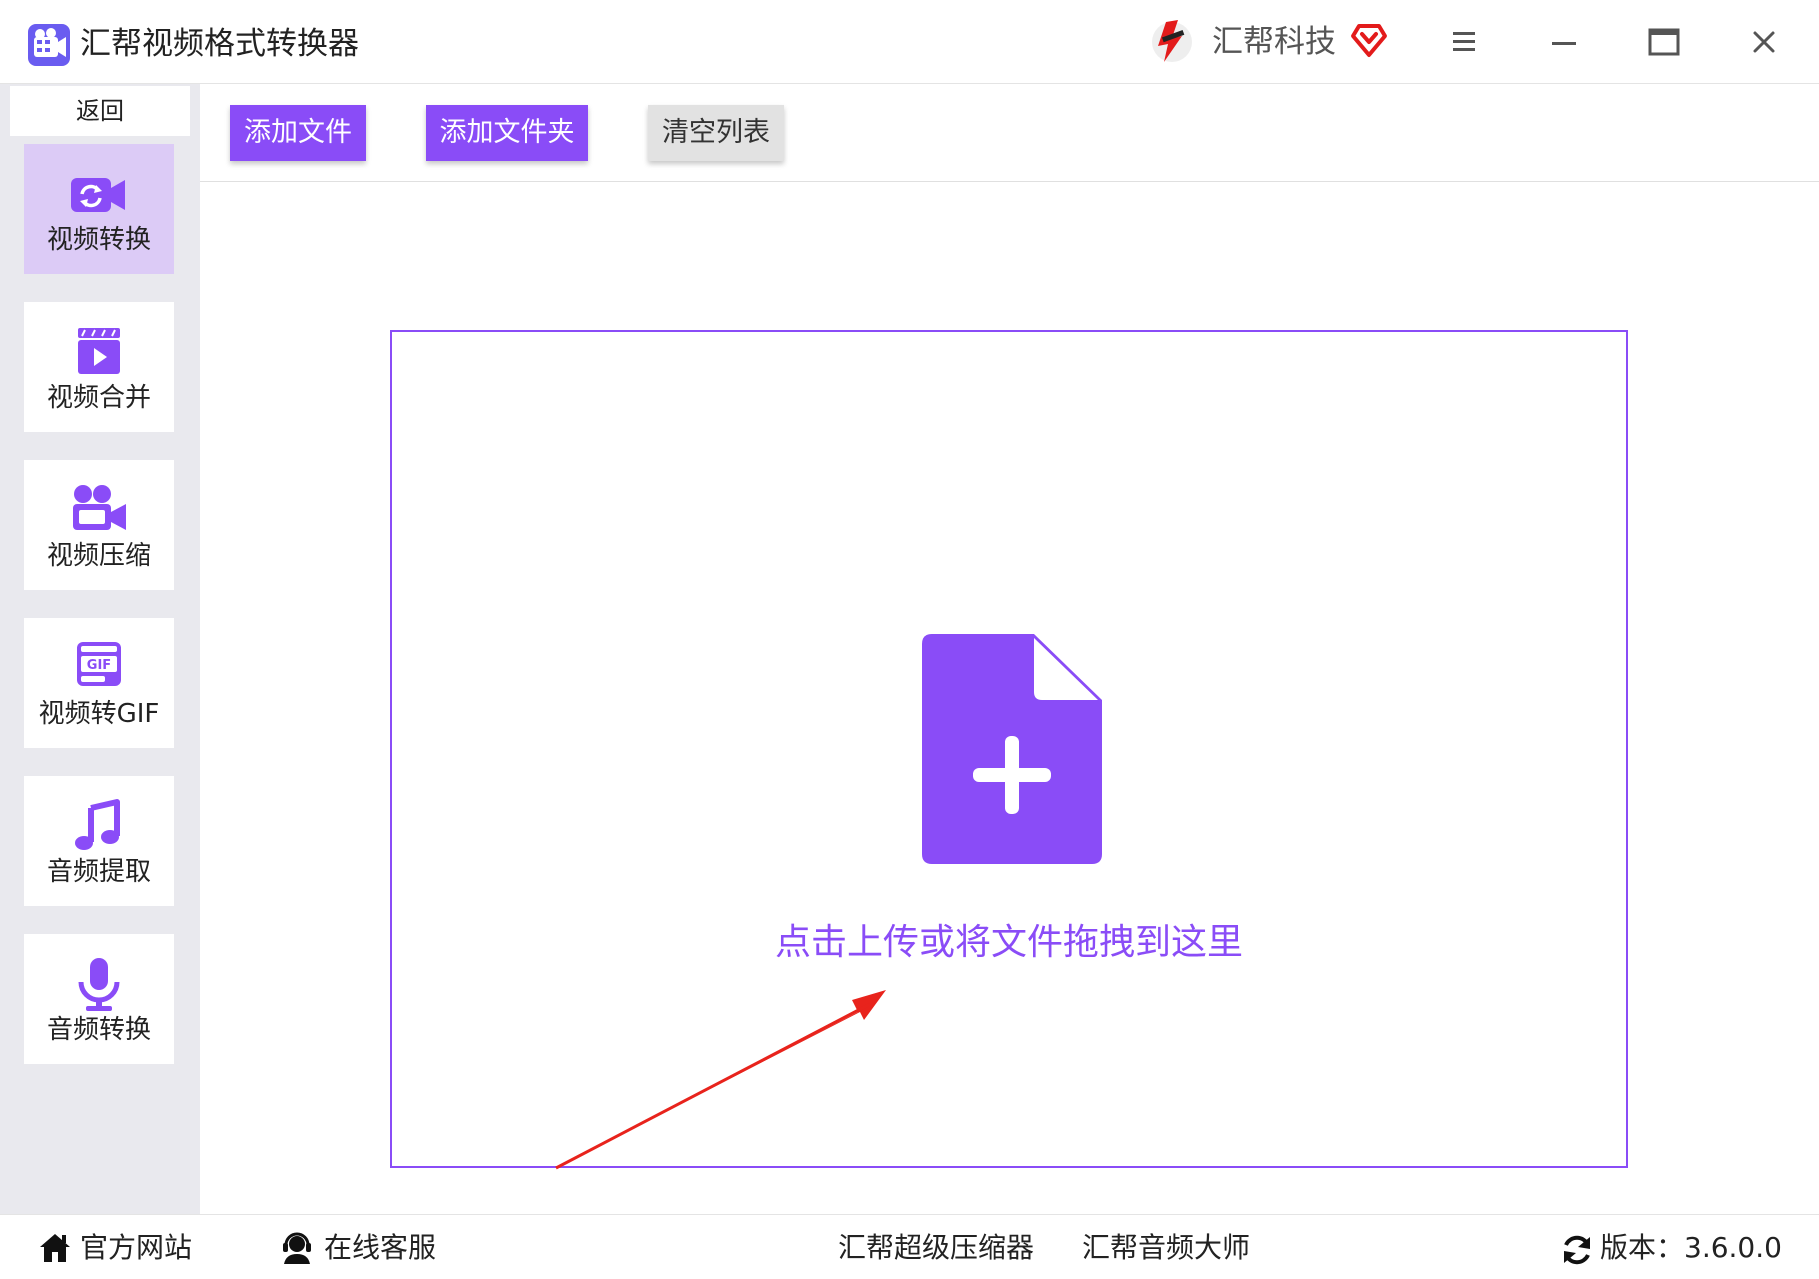 The height and width of the screenshot is (1279, 1819). I want to click on sidebar-item-video-convert: 视频转换, so click(99, 209).